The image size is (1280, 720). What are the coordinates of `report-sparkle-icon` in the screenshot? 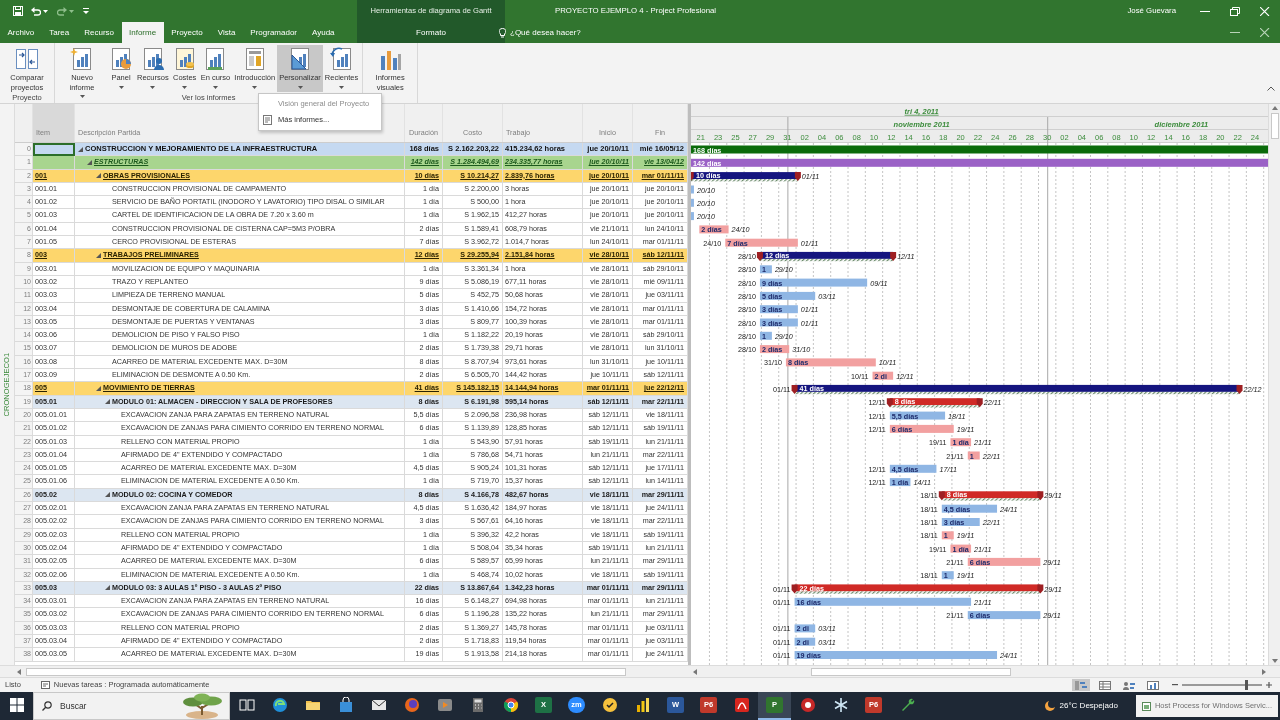 It's located at (82, 59).